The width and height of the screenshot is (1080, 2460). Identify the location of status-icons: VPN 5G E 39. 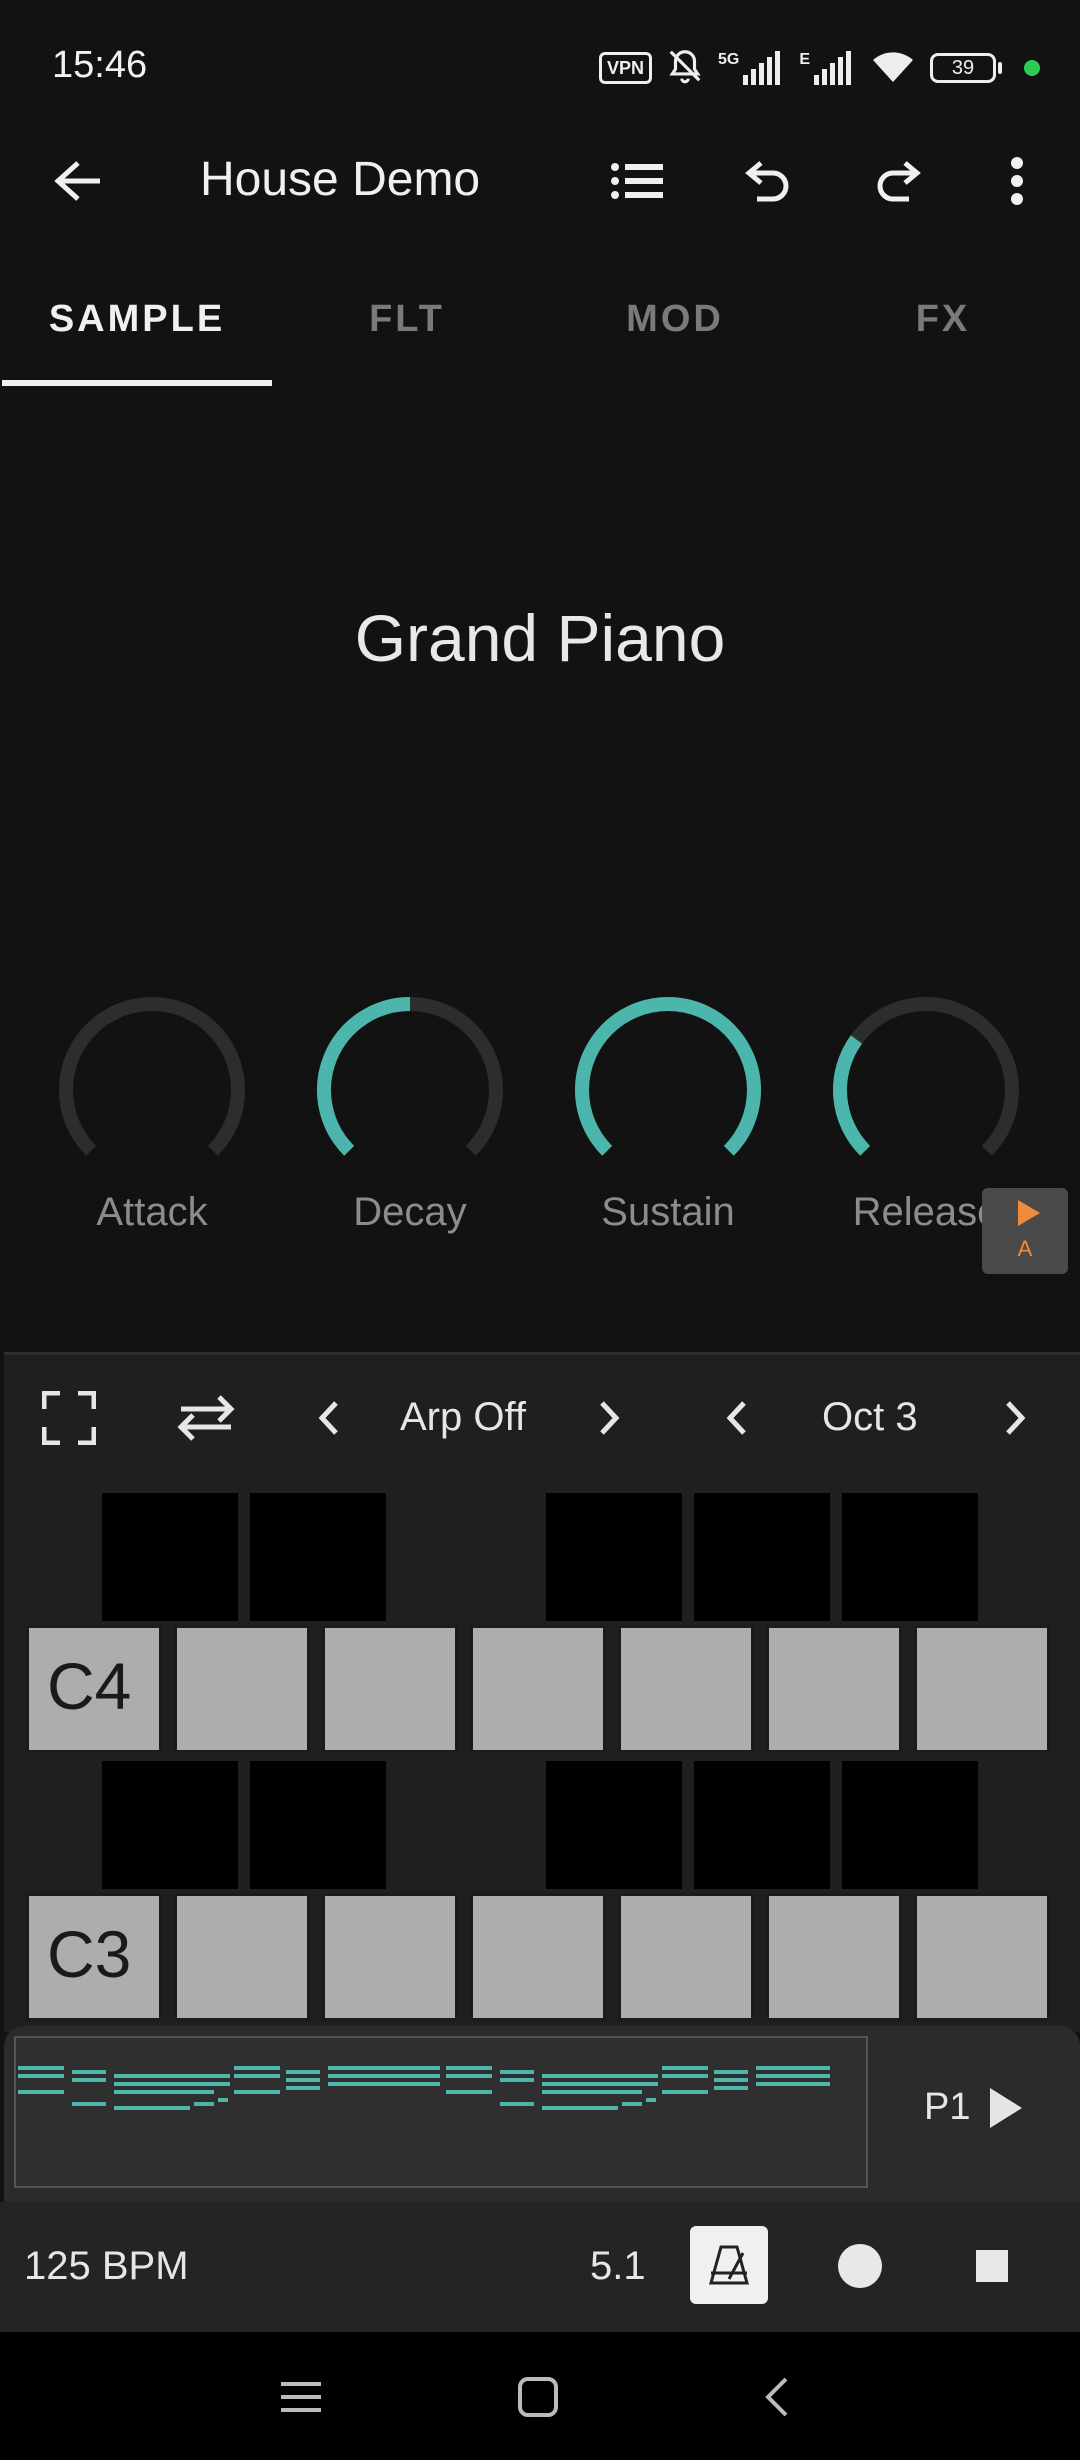
(819, 68).